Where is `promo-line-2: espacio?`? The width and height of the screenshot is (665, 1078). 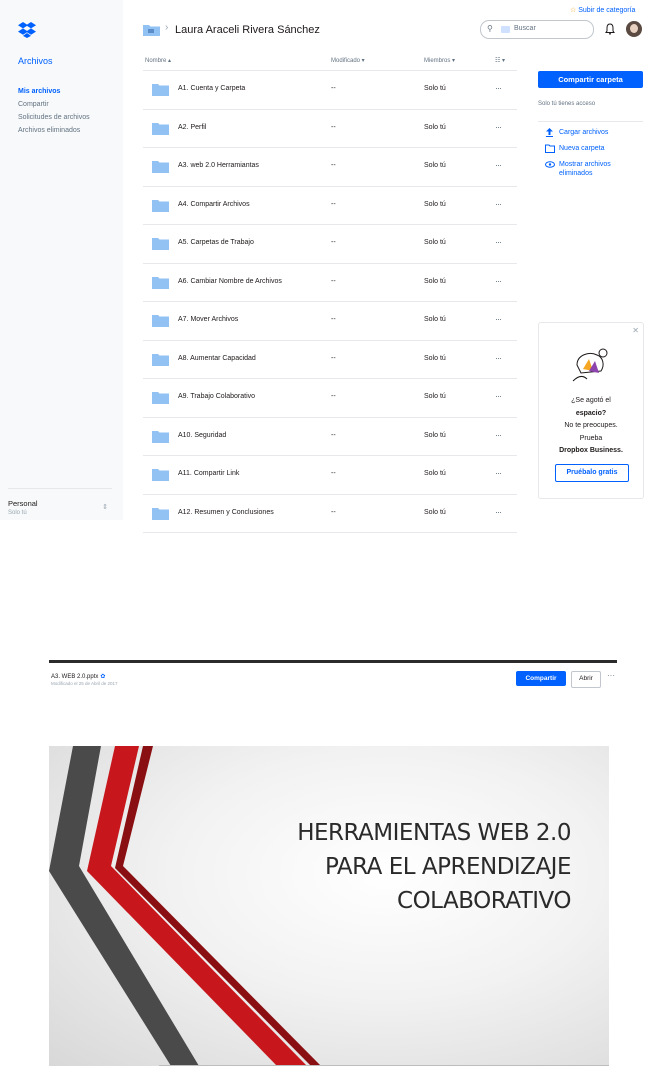 promo-line-2: espacio? is located at coordinates (591, 413).